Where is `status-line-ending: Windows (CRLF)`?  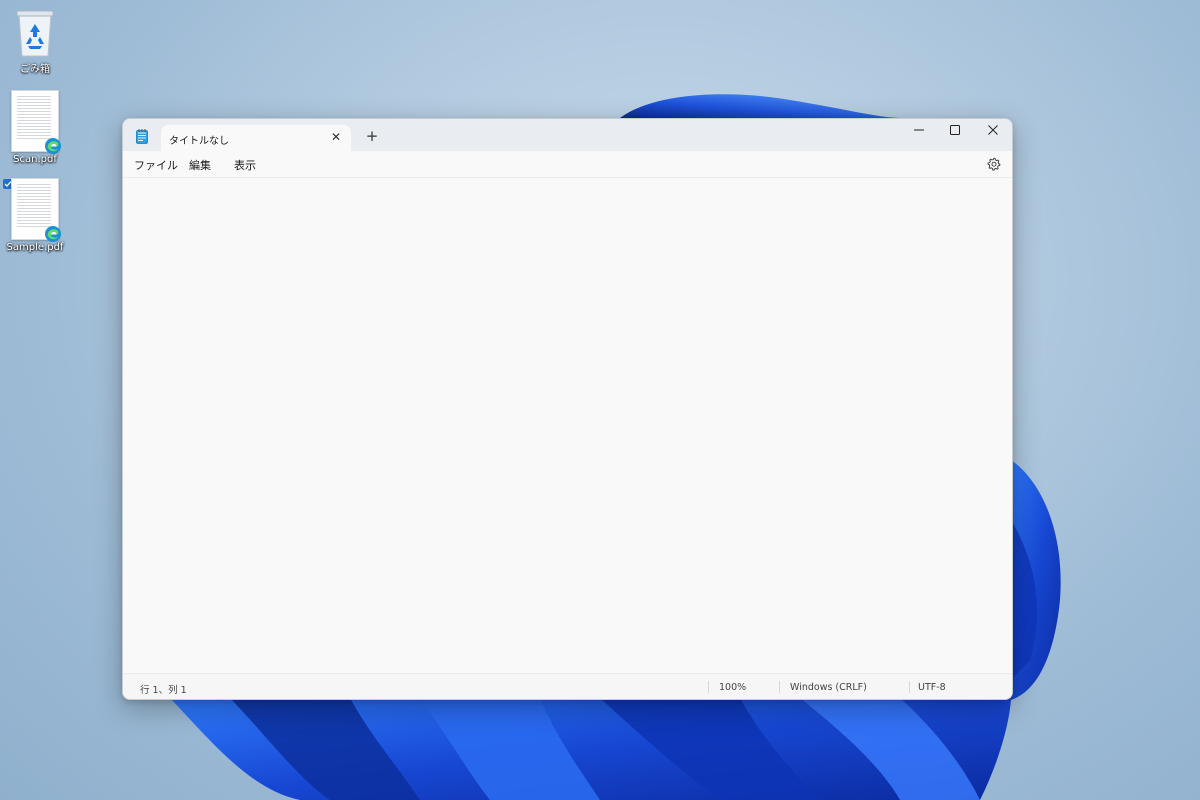 status-line-ending: Windows (CRLF) is located at coordinates (828, 687).